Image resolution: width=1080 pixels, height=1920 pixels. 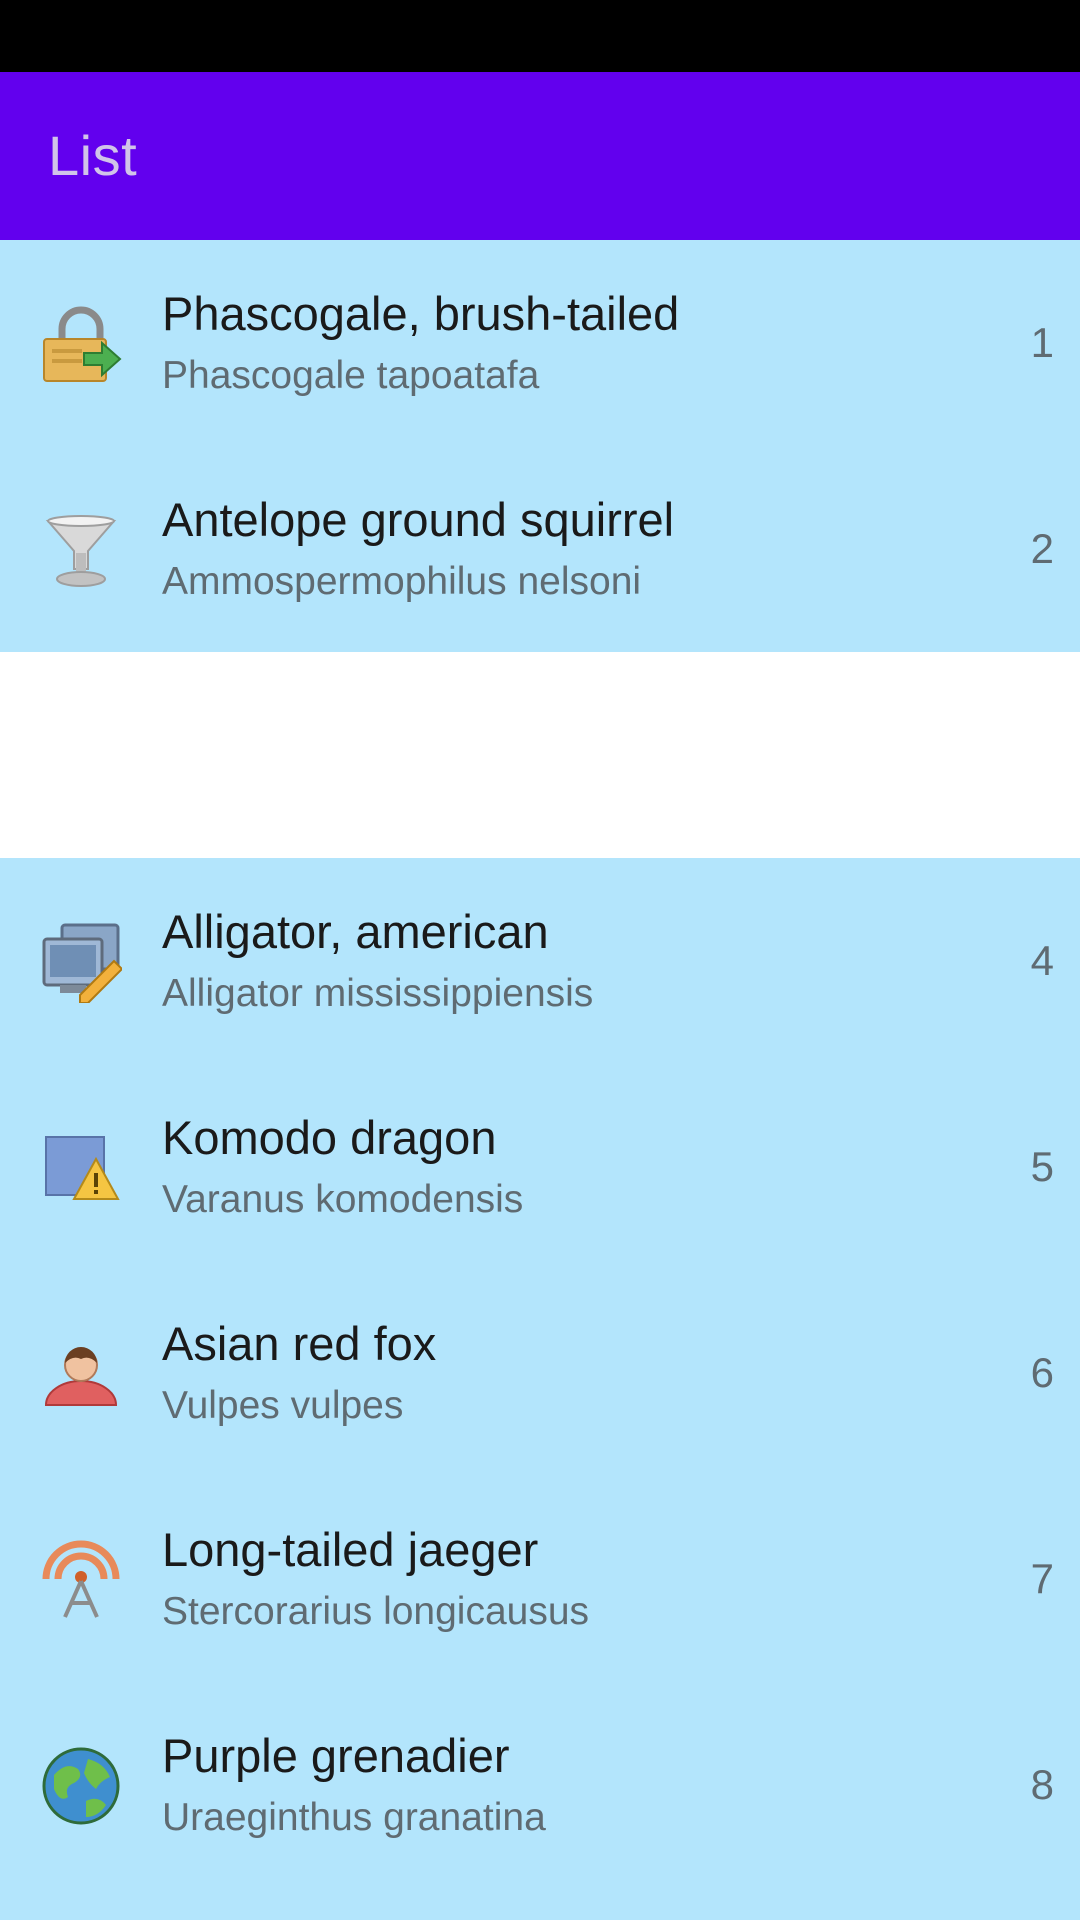 What do you see at coordinates (343, 1199) in the screenshot?
I see `item-subtitle: Varanus komodensis` at bounding box center [343, 1199].